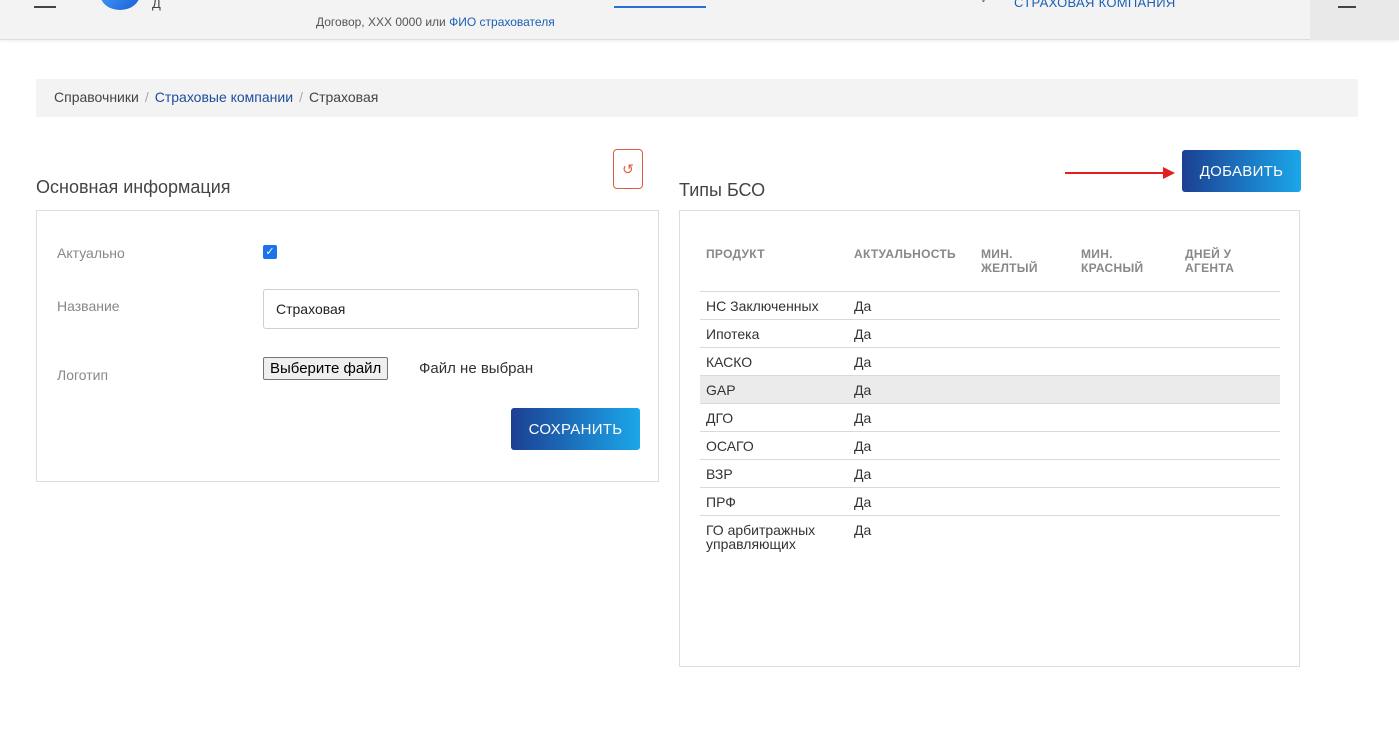 This screenshot has width=1399, height=736. I want to click on column-header-min-red: МИН. КРАСНЫЙ, so click(1127, 265).